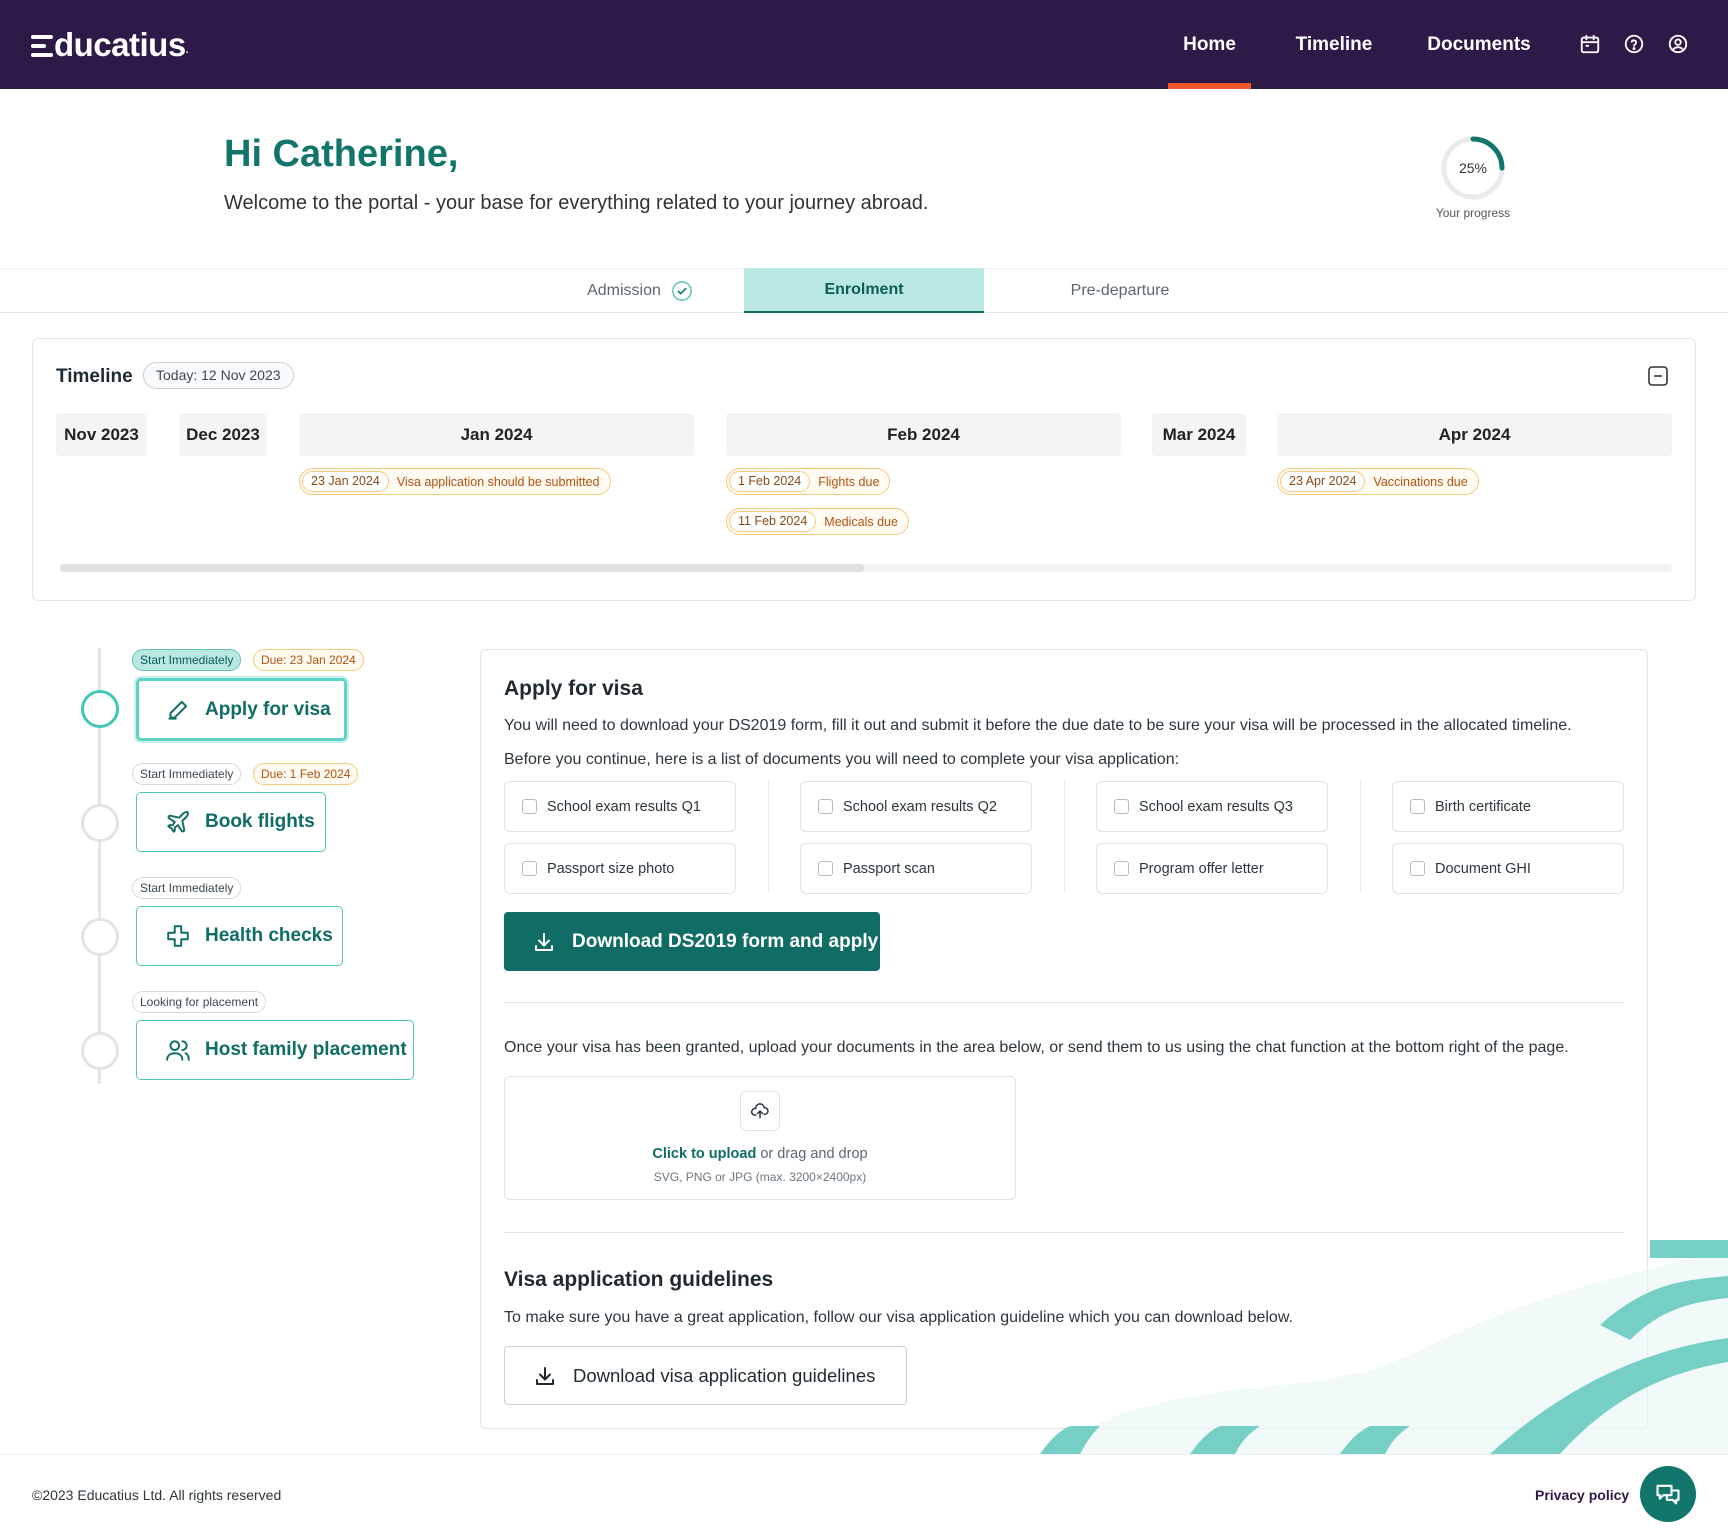 The width and height of the screenshot is (1728, 1534). What do you see at coordinates (620, 868) in the screenshot?
I see `document-checkbox: Passport size photo` at bounding box center [620, 868].